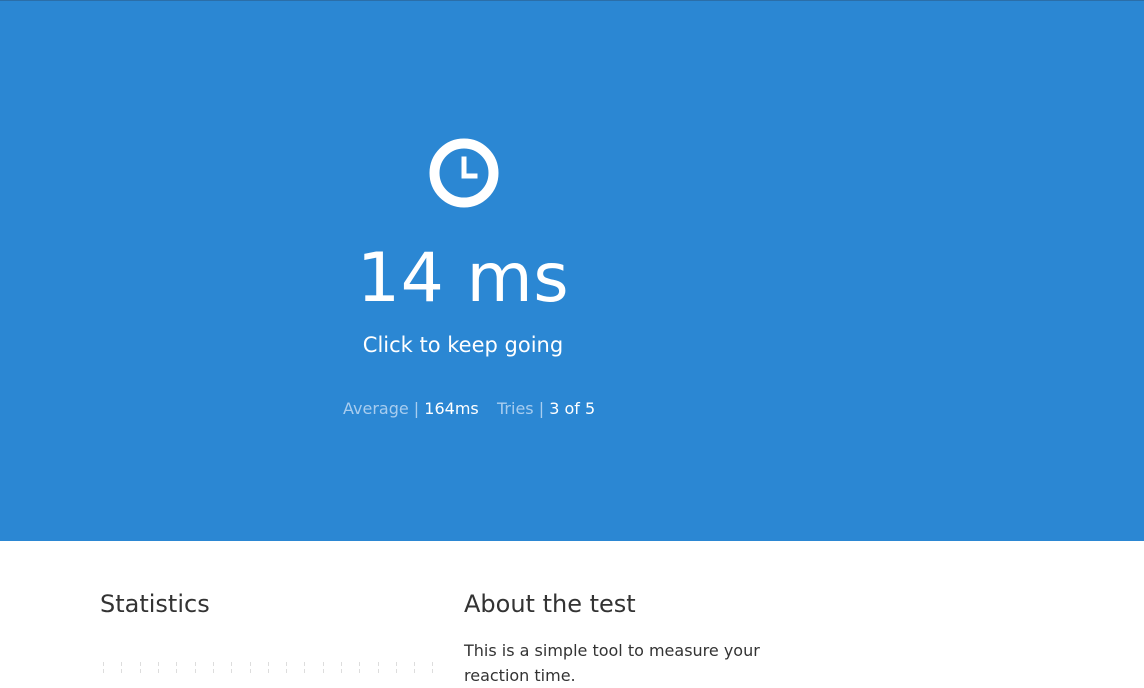 This screenshot has height=688, width=1144. I want to click on tries-value: 3 of 5, so click(572, 408).